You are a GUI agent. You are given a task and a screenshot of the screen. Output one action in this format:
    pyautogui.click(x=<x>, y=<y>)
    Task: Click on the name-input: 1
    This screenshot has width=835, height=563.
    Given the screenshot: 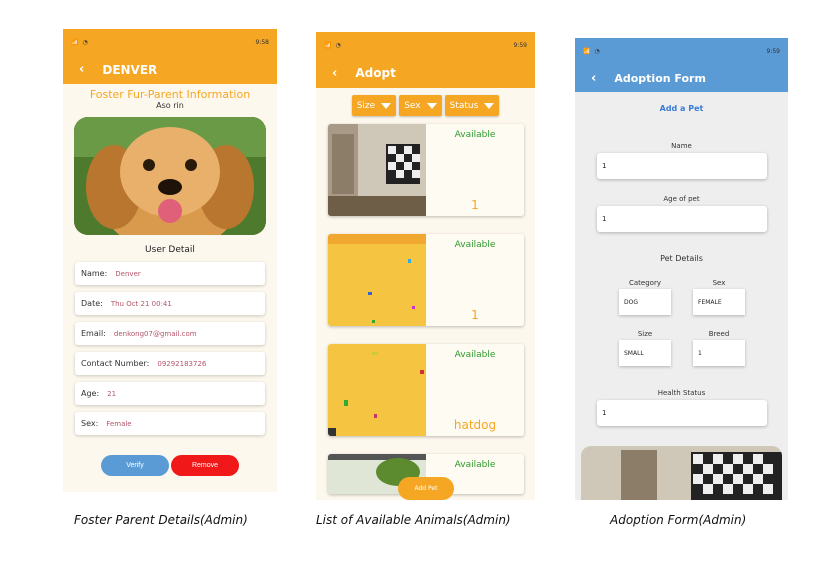 What is the action you would take?
    pyautogui.click(x=682, y=166)
    